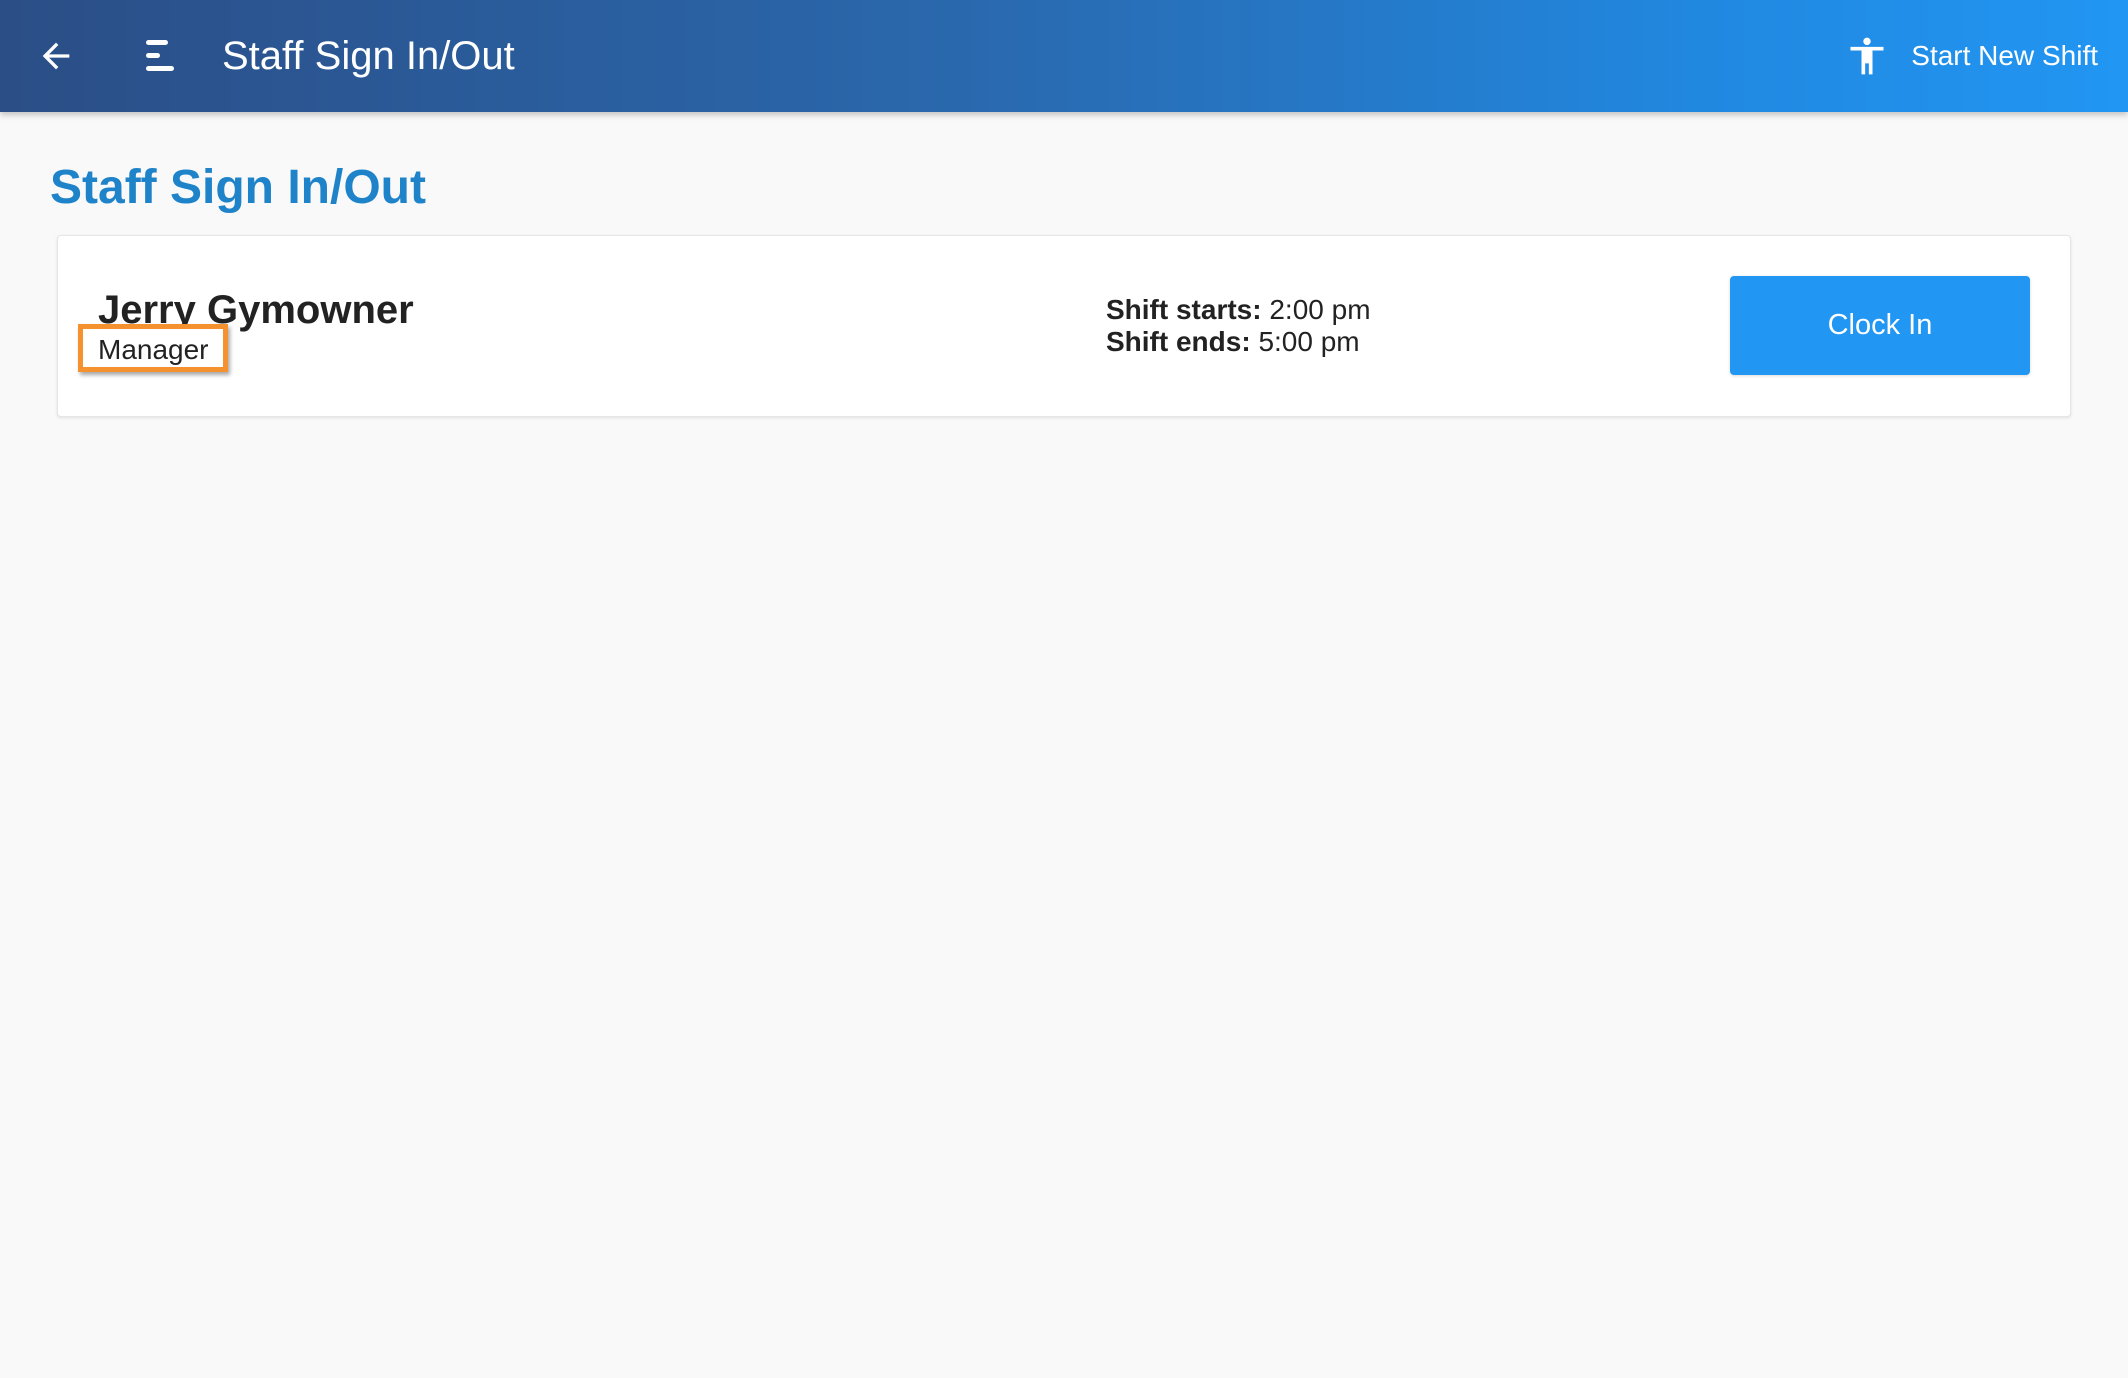 Image resolution: width=2128 pixels, height=1378 pixels. I want to click on app-bar-title: Staff Sign In/Out, so click(368, 56).